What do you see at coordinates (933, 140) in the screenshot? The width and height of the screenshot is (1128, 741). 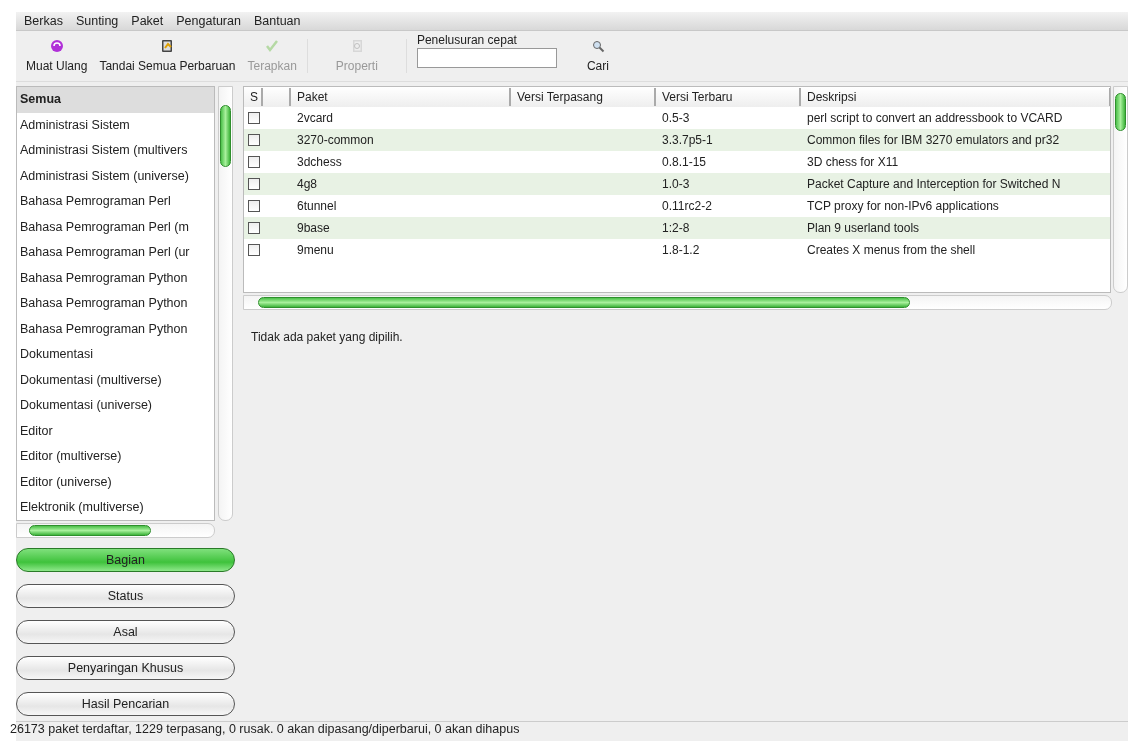 I see `table-cell-text: Common files for IBM 3270 emulators and pr32` at bounding box center [933, 140].